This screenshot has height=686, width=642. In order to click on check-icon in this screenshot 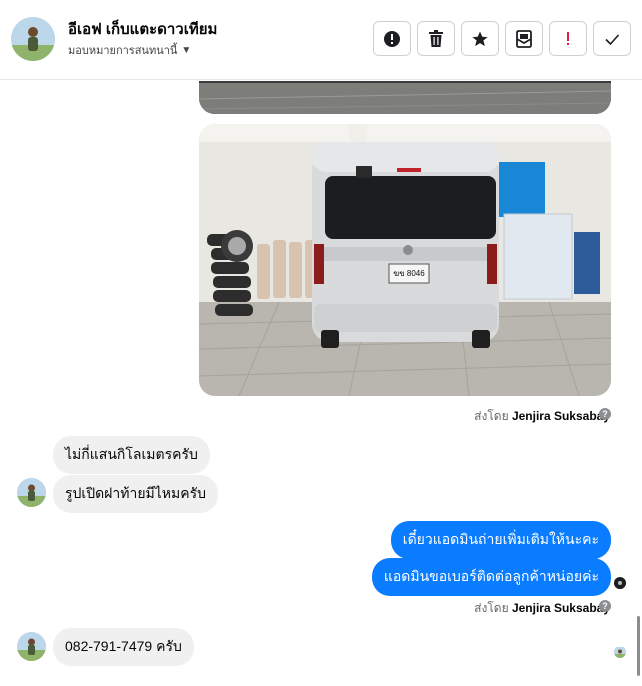, I will do `click(612, 39)`.